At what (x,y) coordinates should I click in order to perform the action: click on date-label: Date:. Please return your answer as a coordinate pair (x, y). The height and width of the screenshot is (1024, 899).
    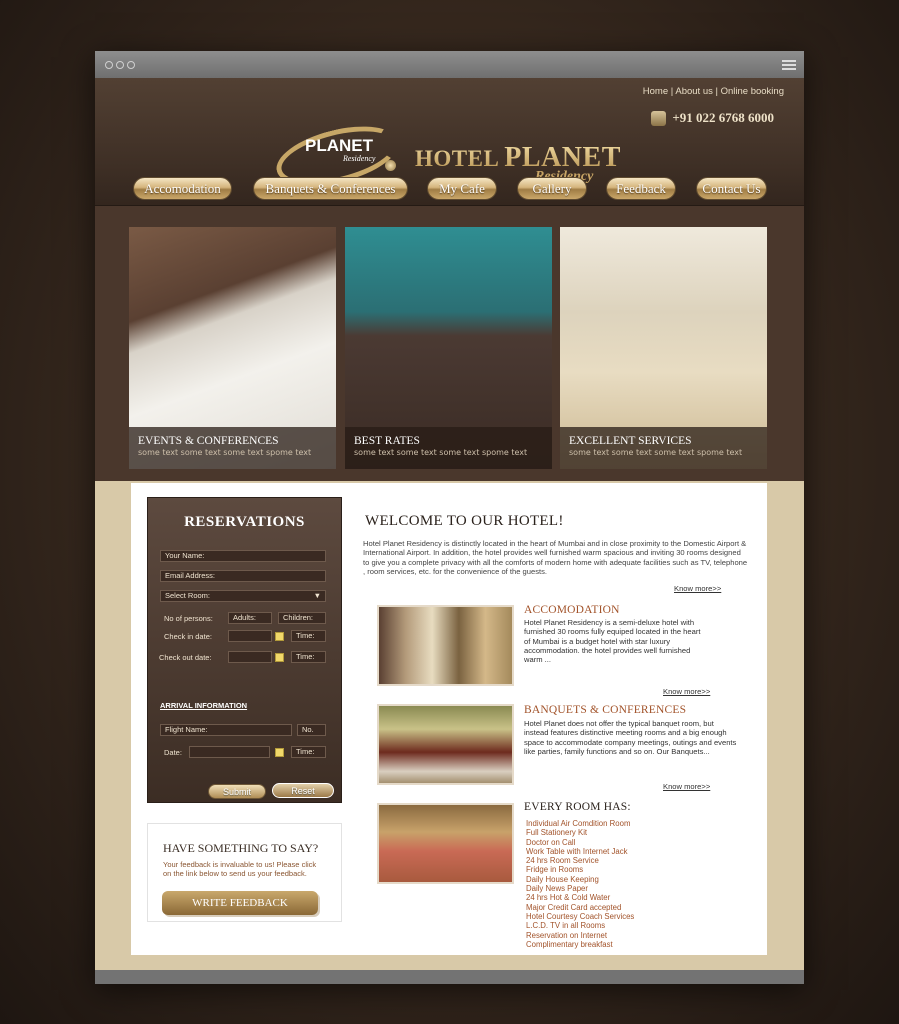
    Looking at the image, I should click on (173, 752).